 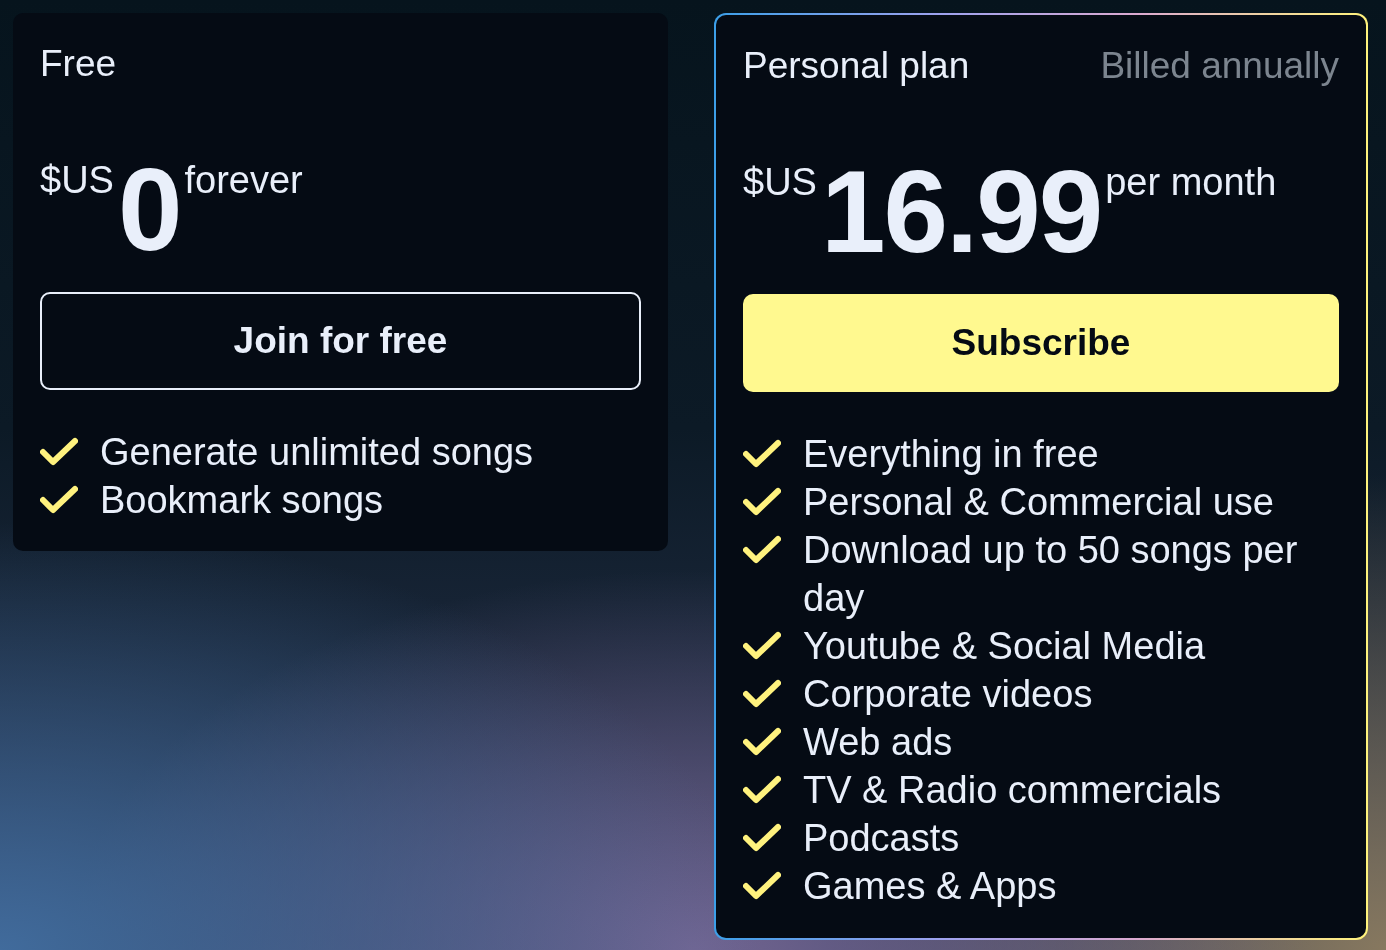 What do you see at coordinates (1004, 646) in the screenshot?
I see `feature-text: Youtube & Social Media` at bounding box center [1004, 646].